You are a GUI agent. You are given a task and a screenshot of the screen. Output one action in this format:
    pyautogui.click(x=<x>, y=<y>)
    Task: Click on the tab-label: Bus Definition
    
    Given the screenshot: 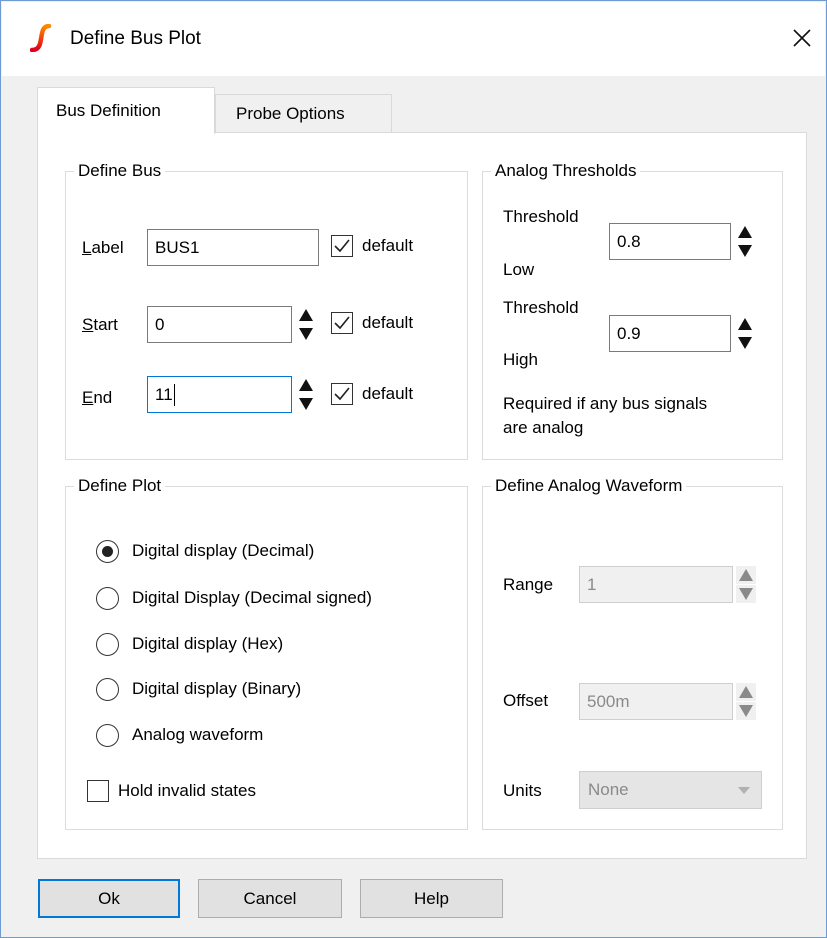 What is the action you would take?
    pyautogui.click(x=108, y=110)
    